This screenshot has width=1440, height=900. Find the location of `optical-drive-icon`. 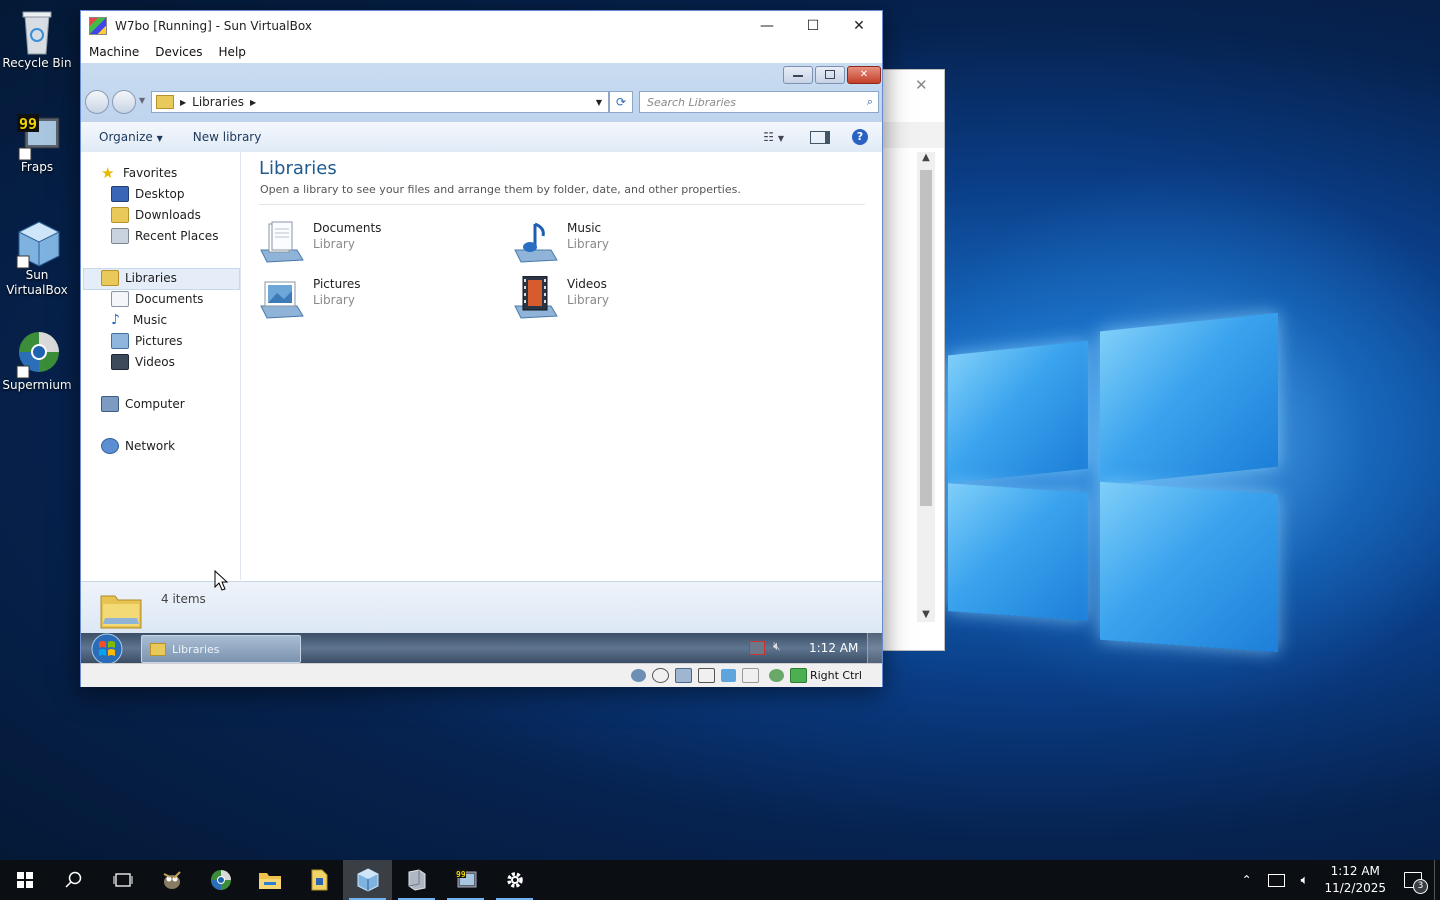

optical-drive-icon is located at coordinates (660, 675).